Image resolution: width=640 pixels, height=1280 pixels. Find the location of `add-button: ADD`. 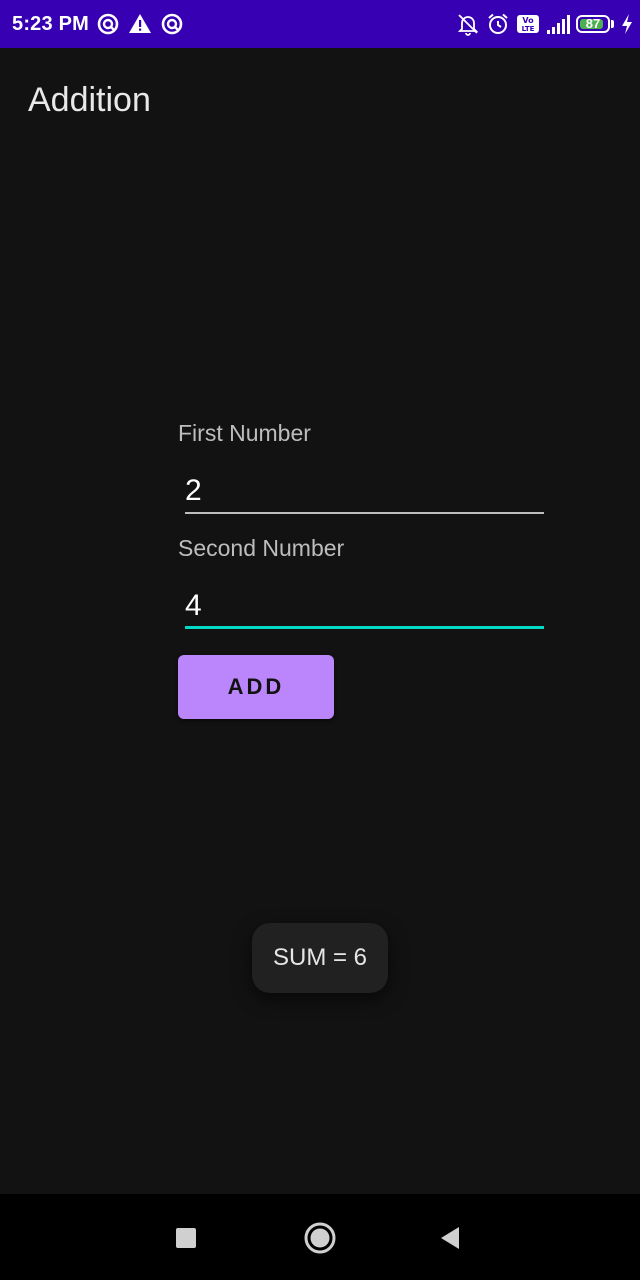

add-button: ADD is located at coordinates (256, 687).